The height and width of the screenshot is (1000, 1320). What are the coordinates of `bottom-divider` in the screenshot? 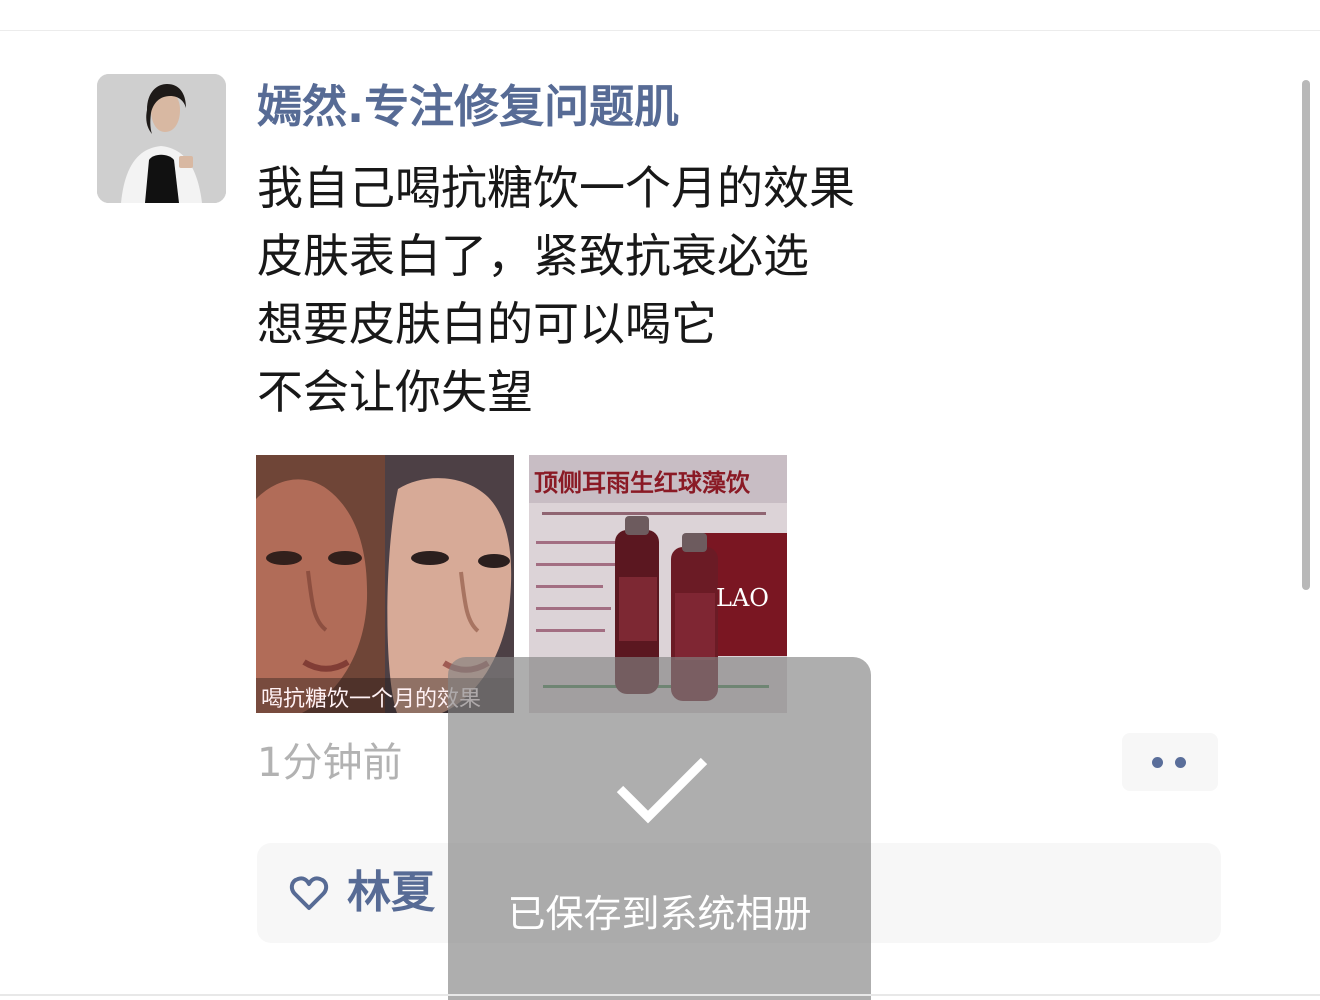 It's located at (660, 995).